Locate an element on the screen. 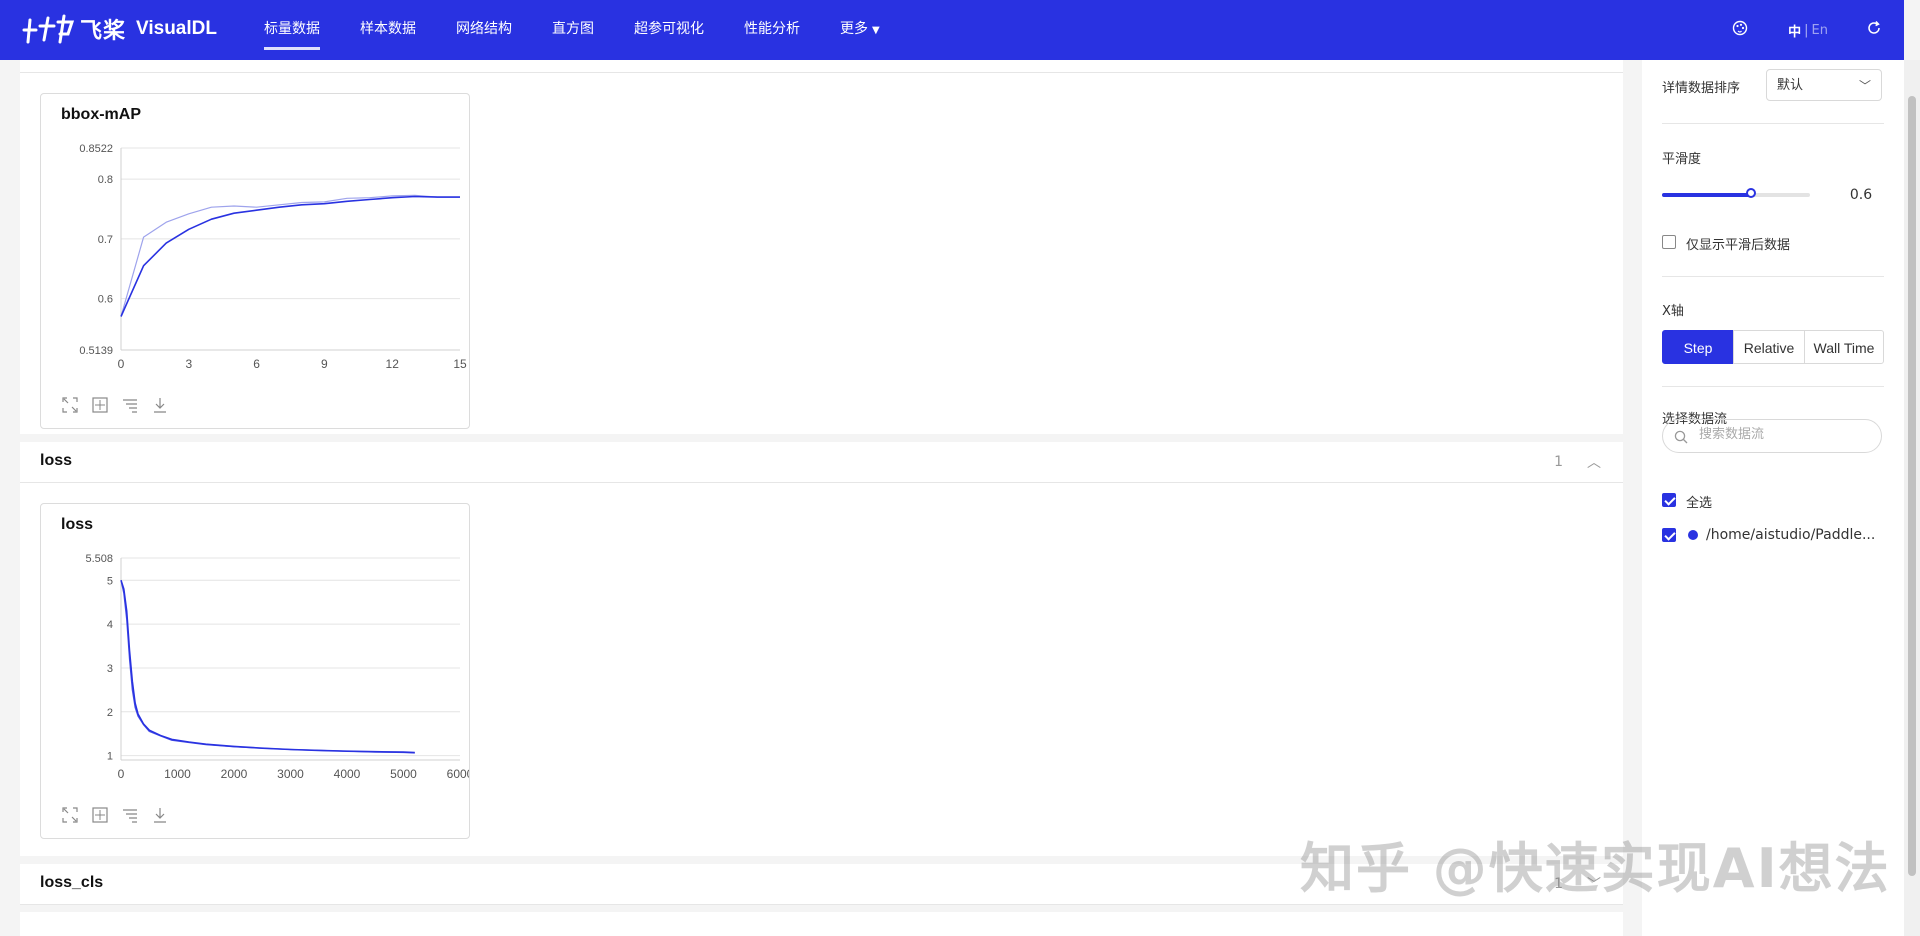  xaxis-step-button: Step is located at coordinates (1698, 347).